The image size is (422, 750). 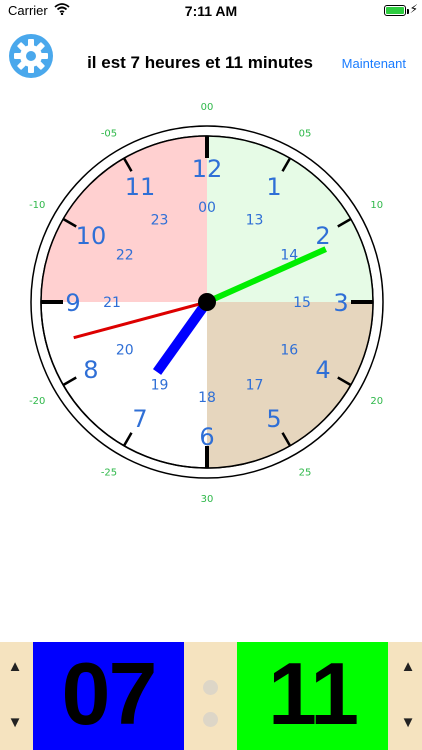 I want to click on hour-digits: 07, so click(x=109, y=693).